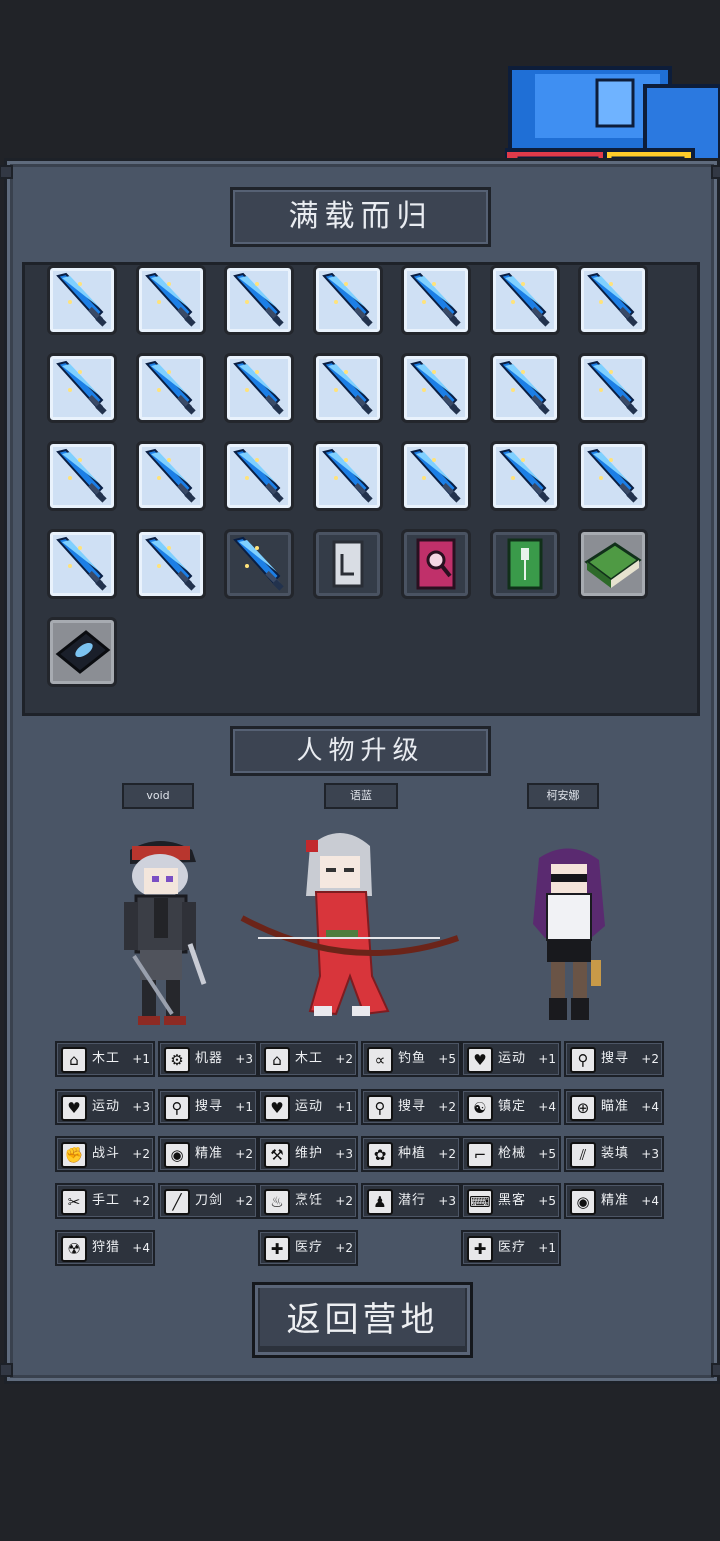 This screenshot has width=720, height=1541. What do you see at coordinates (361, 796) in the screenshot?
I see `character-name-tag: 语蓝` at bounding box center [361, 796].